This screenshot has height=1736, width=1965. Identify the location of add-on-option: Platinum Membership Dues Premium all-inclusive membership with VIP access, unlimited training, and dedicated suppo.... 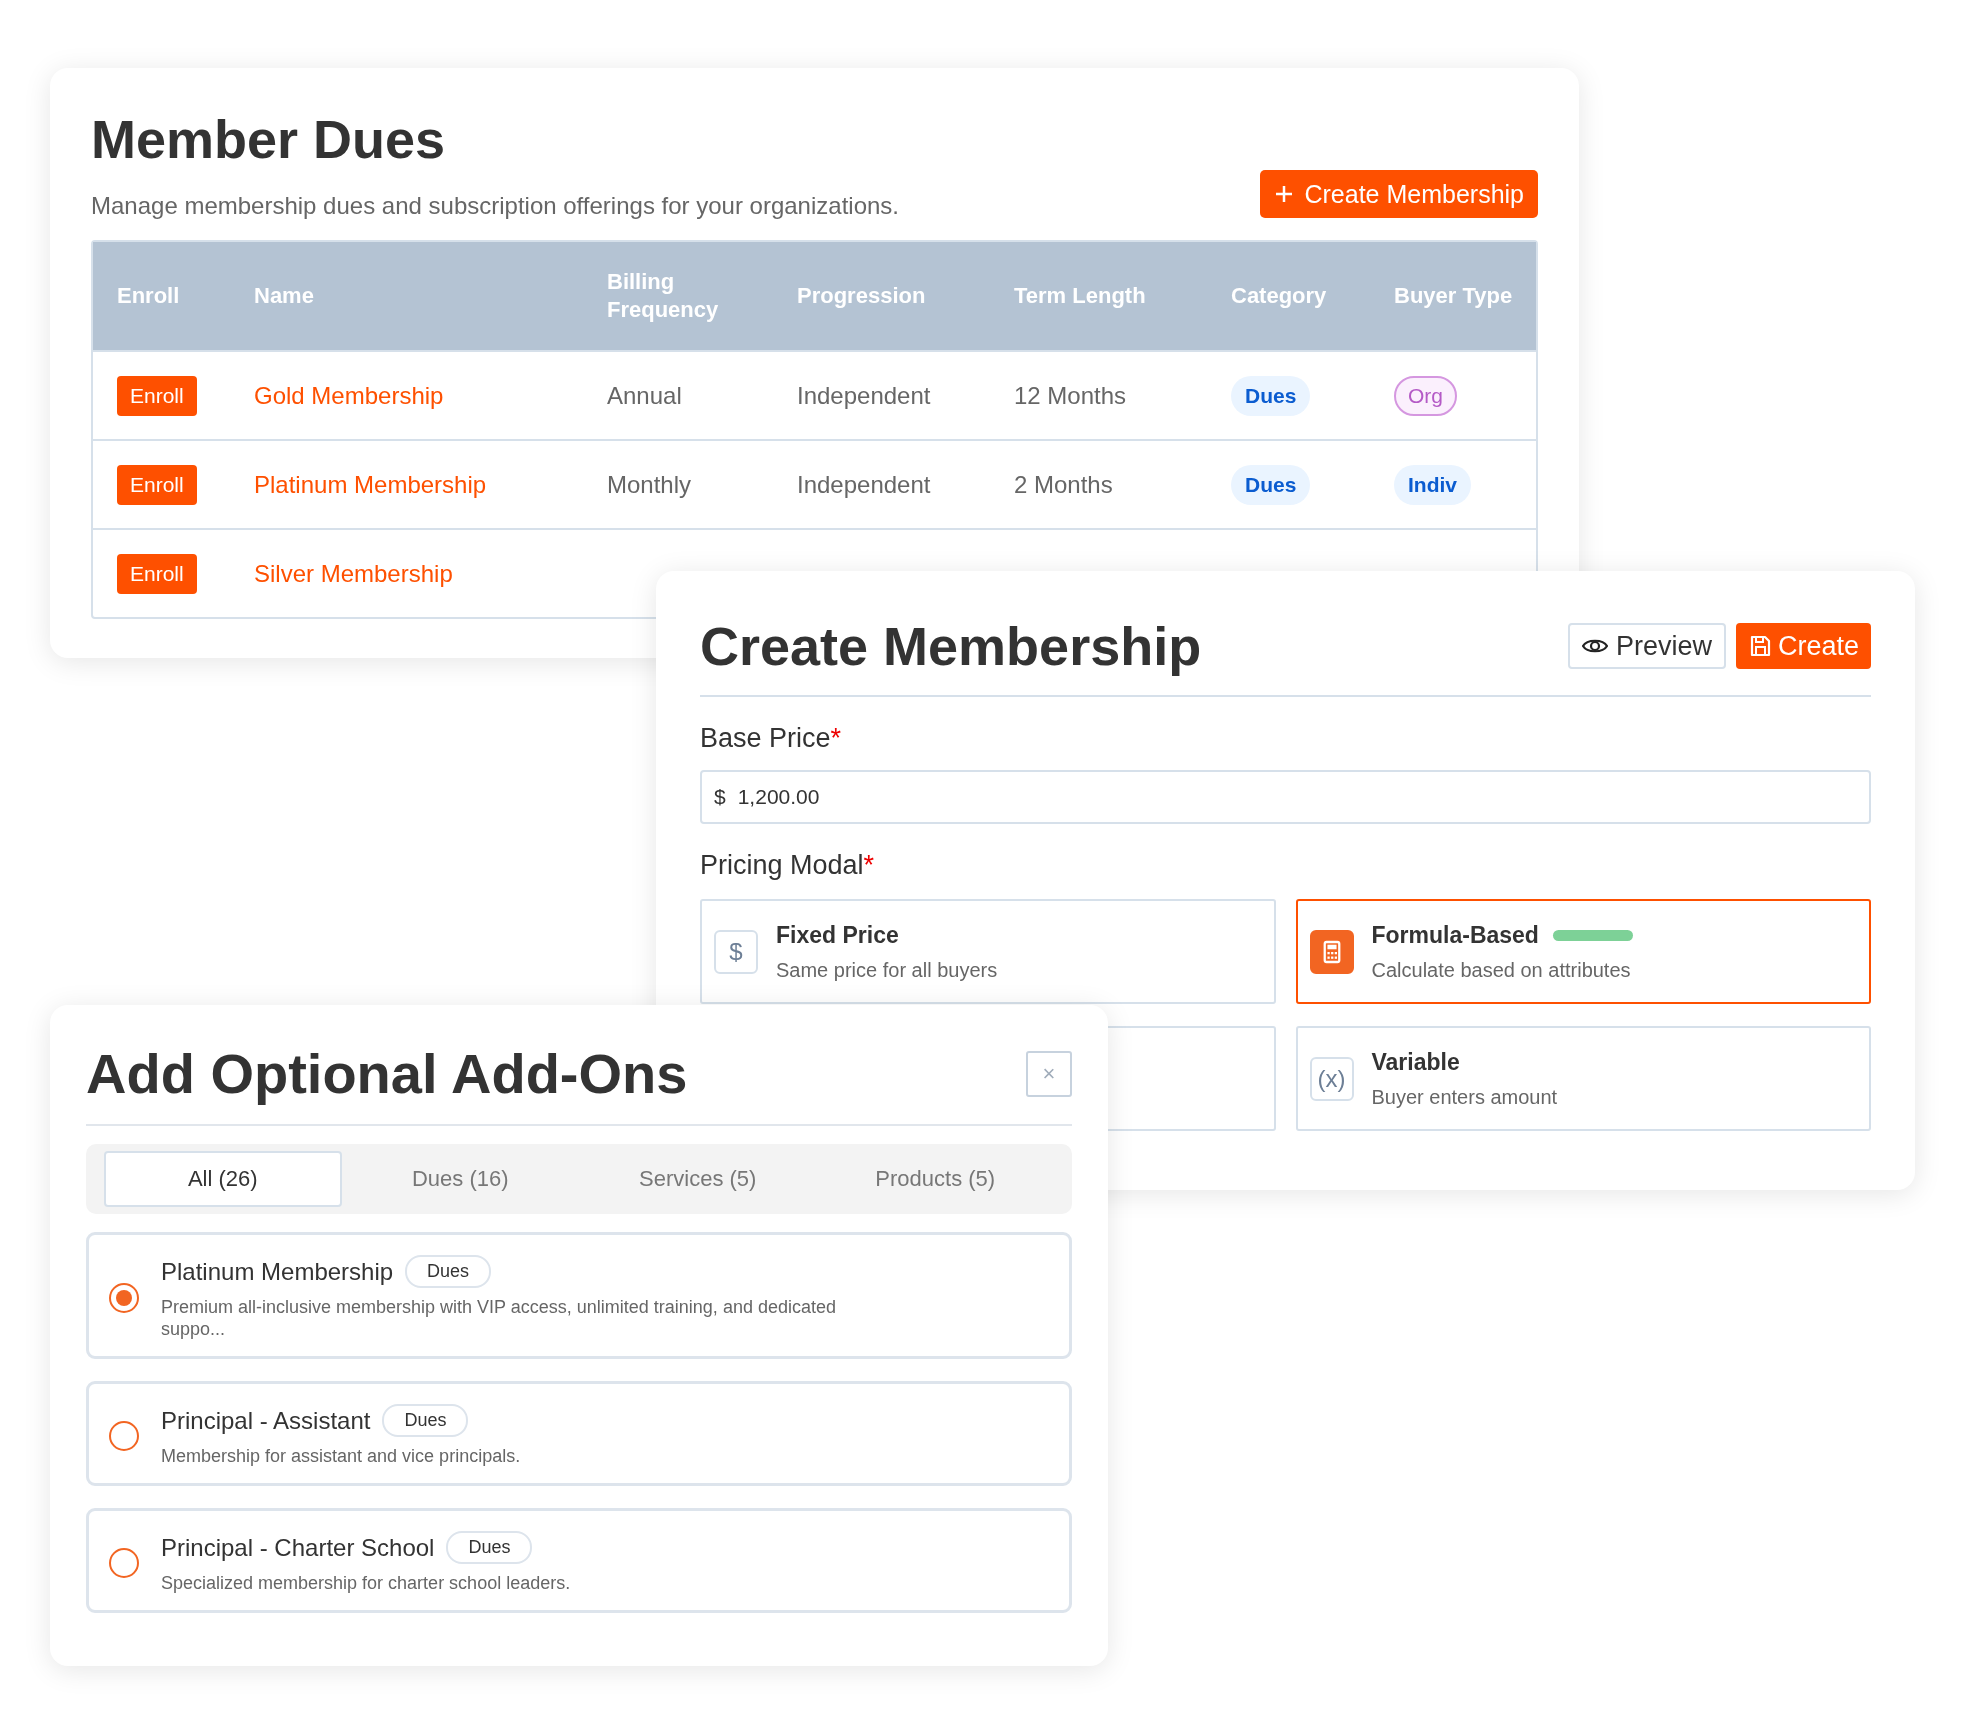
(579, 1295).